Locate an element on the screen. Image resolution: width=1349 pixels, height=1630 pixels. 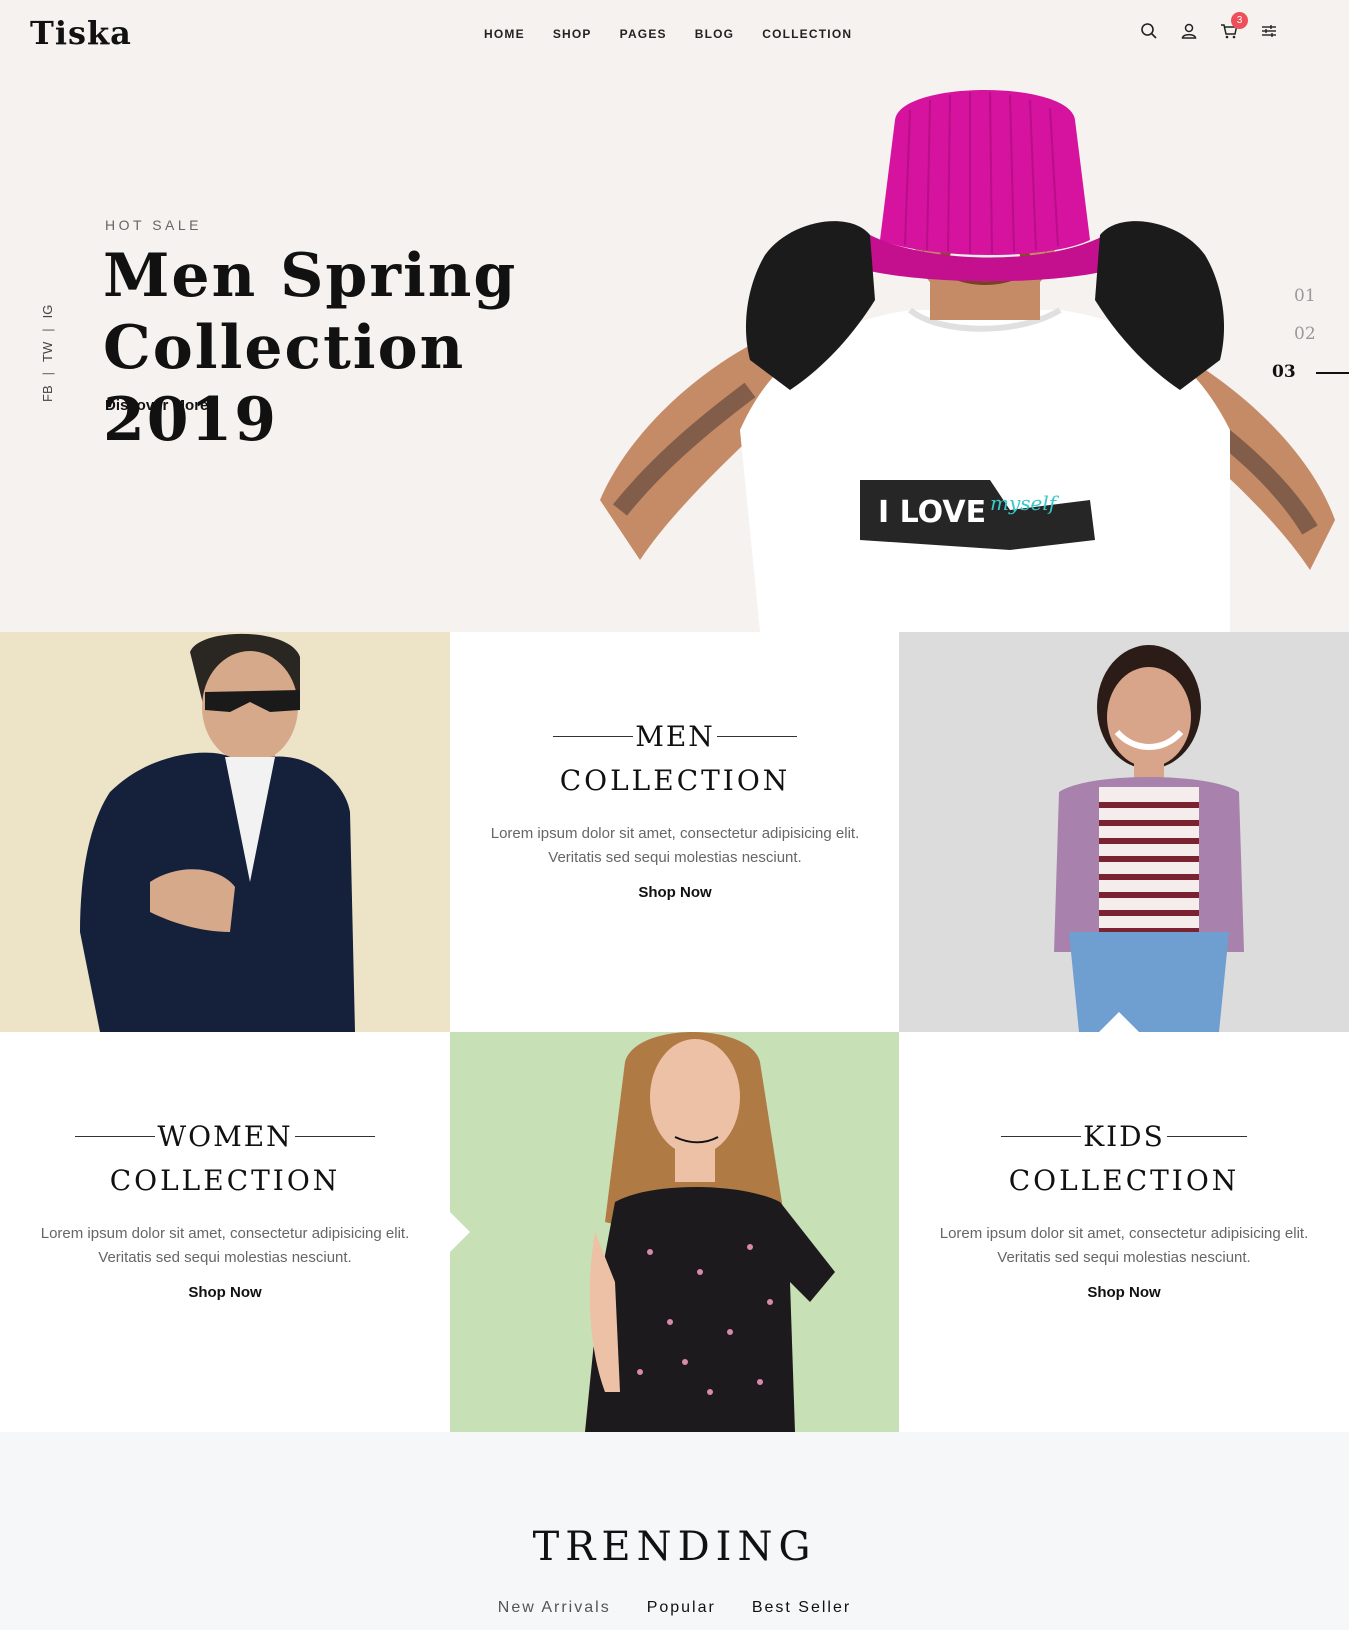
men-title: MEN is located at coordinates (675, 736).